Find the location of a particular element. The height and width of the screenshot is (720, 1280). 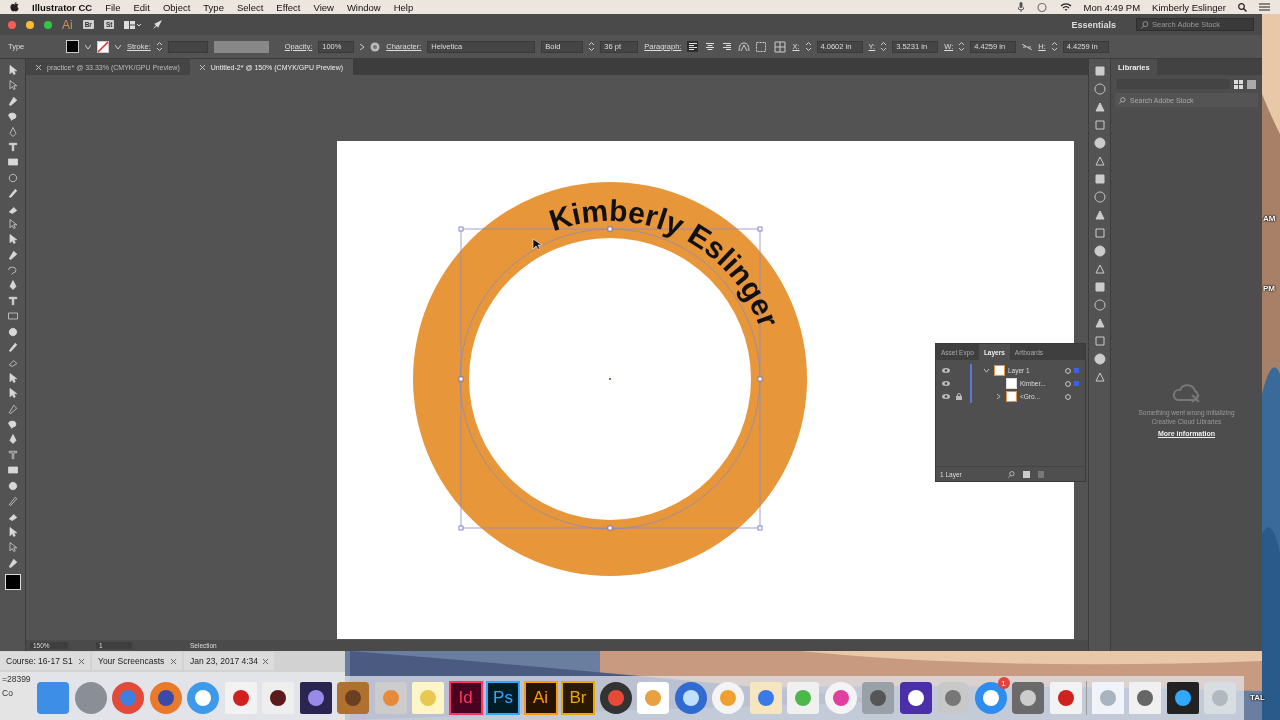

clock-text: Mon 4:49 PM is located at coordinates (1112, 7).